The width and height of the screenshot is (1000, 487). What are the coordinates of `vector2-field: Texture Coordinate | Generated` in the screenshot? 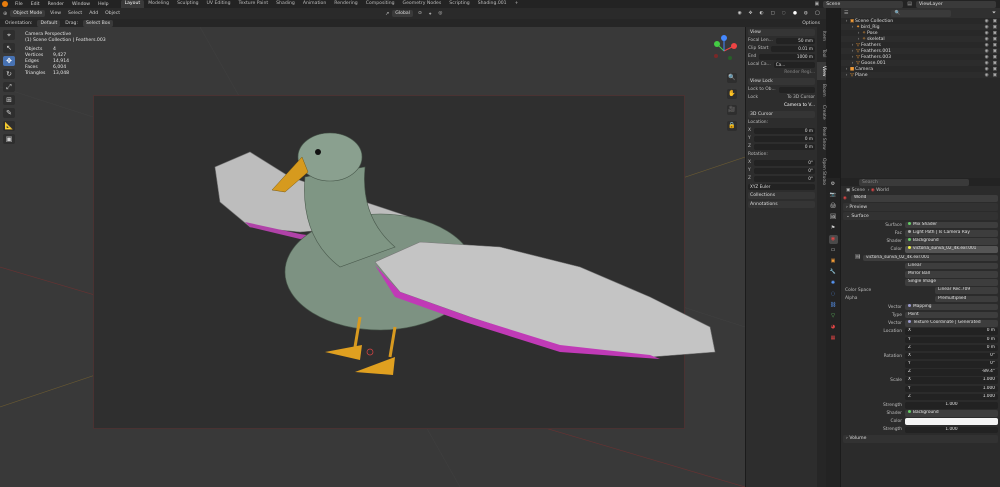 It's located at (951, 323).